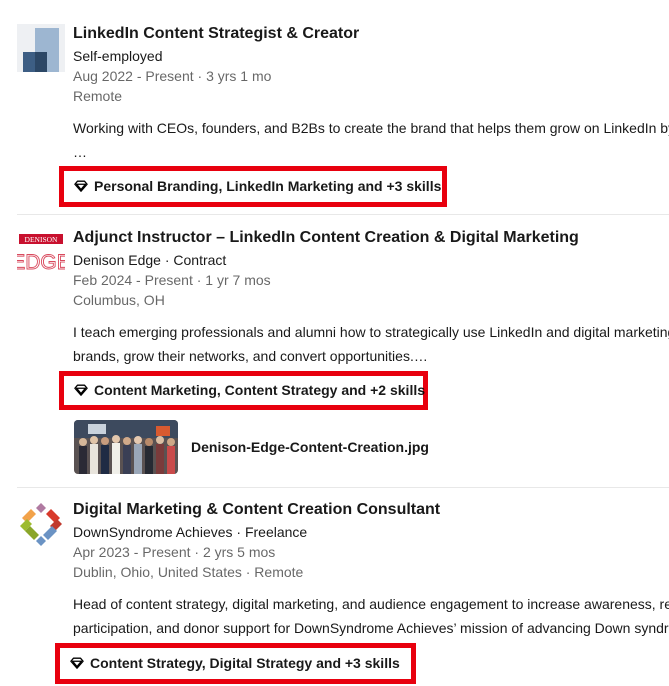  What do you see at coordinates (188, 572) in the screenshot?
I see `job-location: Dublin, Ohio, United States · Remote` at bounding box center [188, 572].